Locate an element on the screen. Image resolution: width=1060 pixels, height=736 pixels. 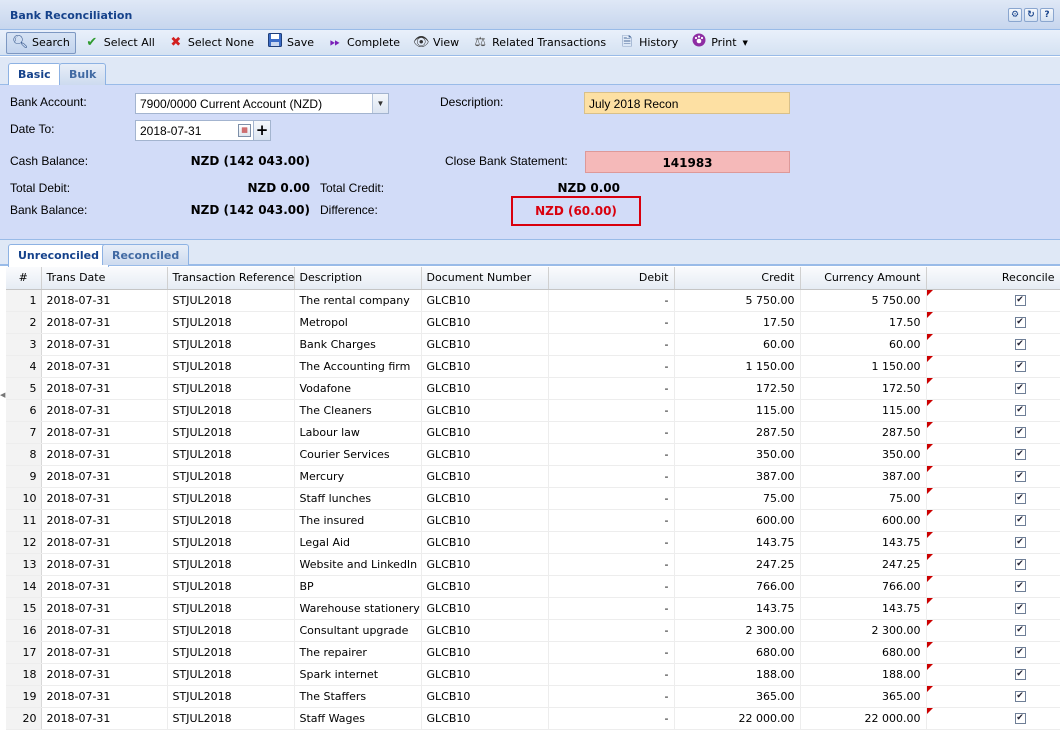
save-button: Save is located at coordinates (290, 43).